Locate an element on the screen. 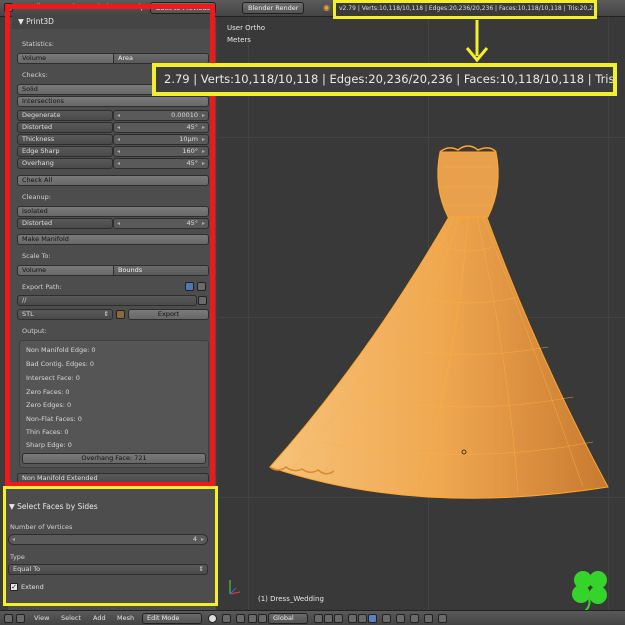  edge-select-icon is located at coordinates (362, 618).